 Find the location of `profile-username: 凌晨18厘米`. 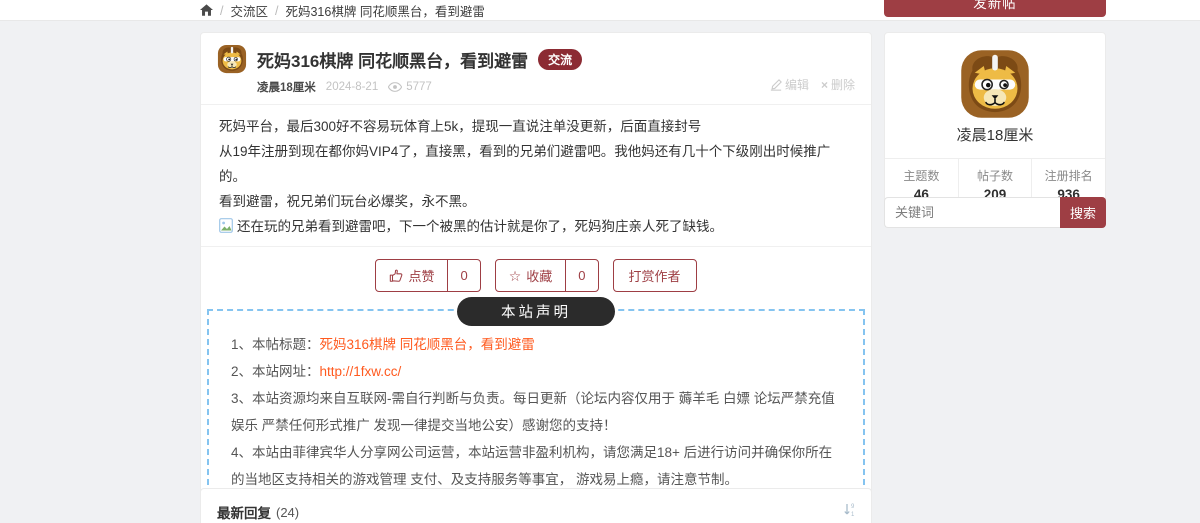

profile-username: 凌晨18厘米 is located at coordinates (995, 134).